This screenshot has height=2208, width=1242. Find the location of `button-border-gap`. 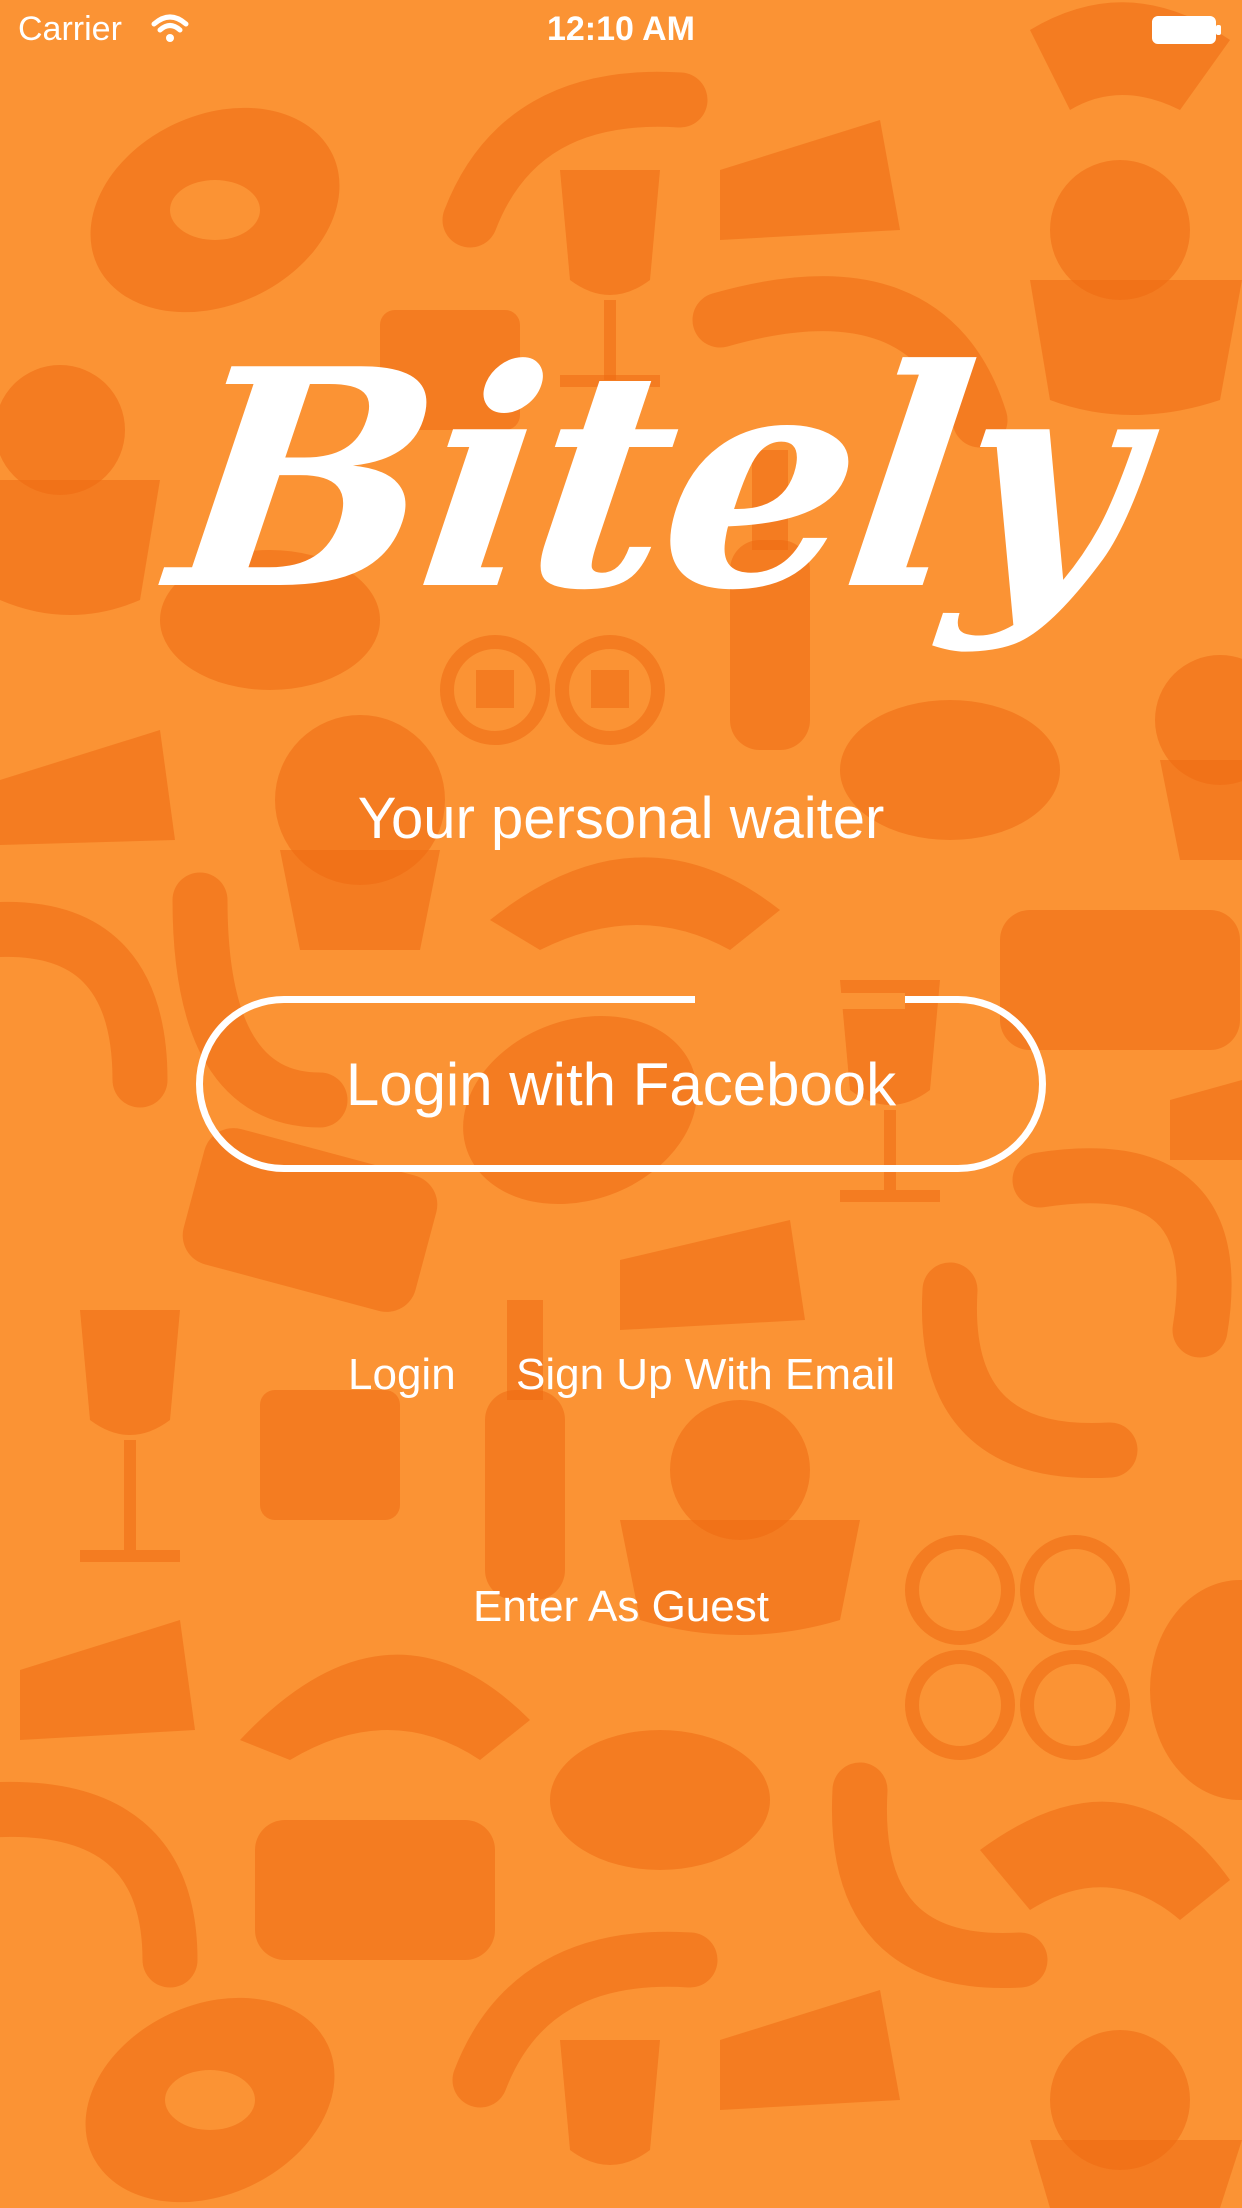

button-border-gap is located at coordinates (800, 1001).